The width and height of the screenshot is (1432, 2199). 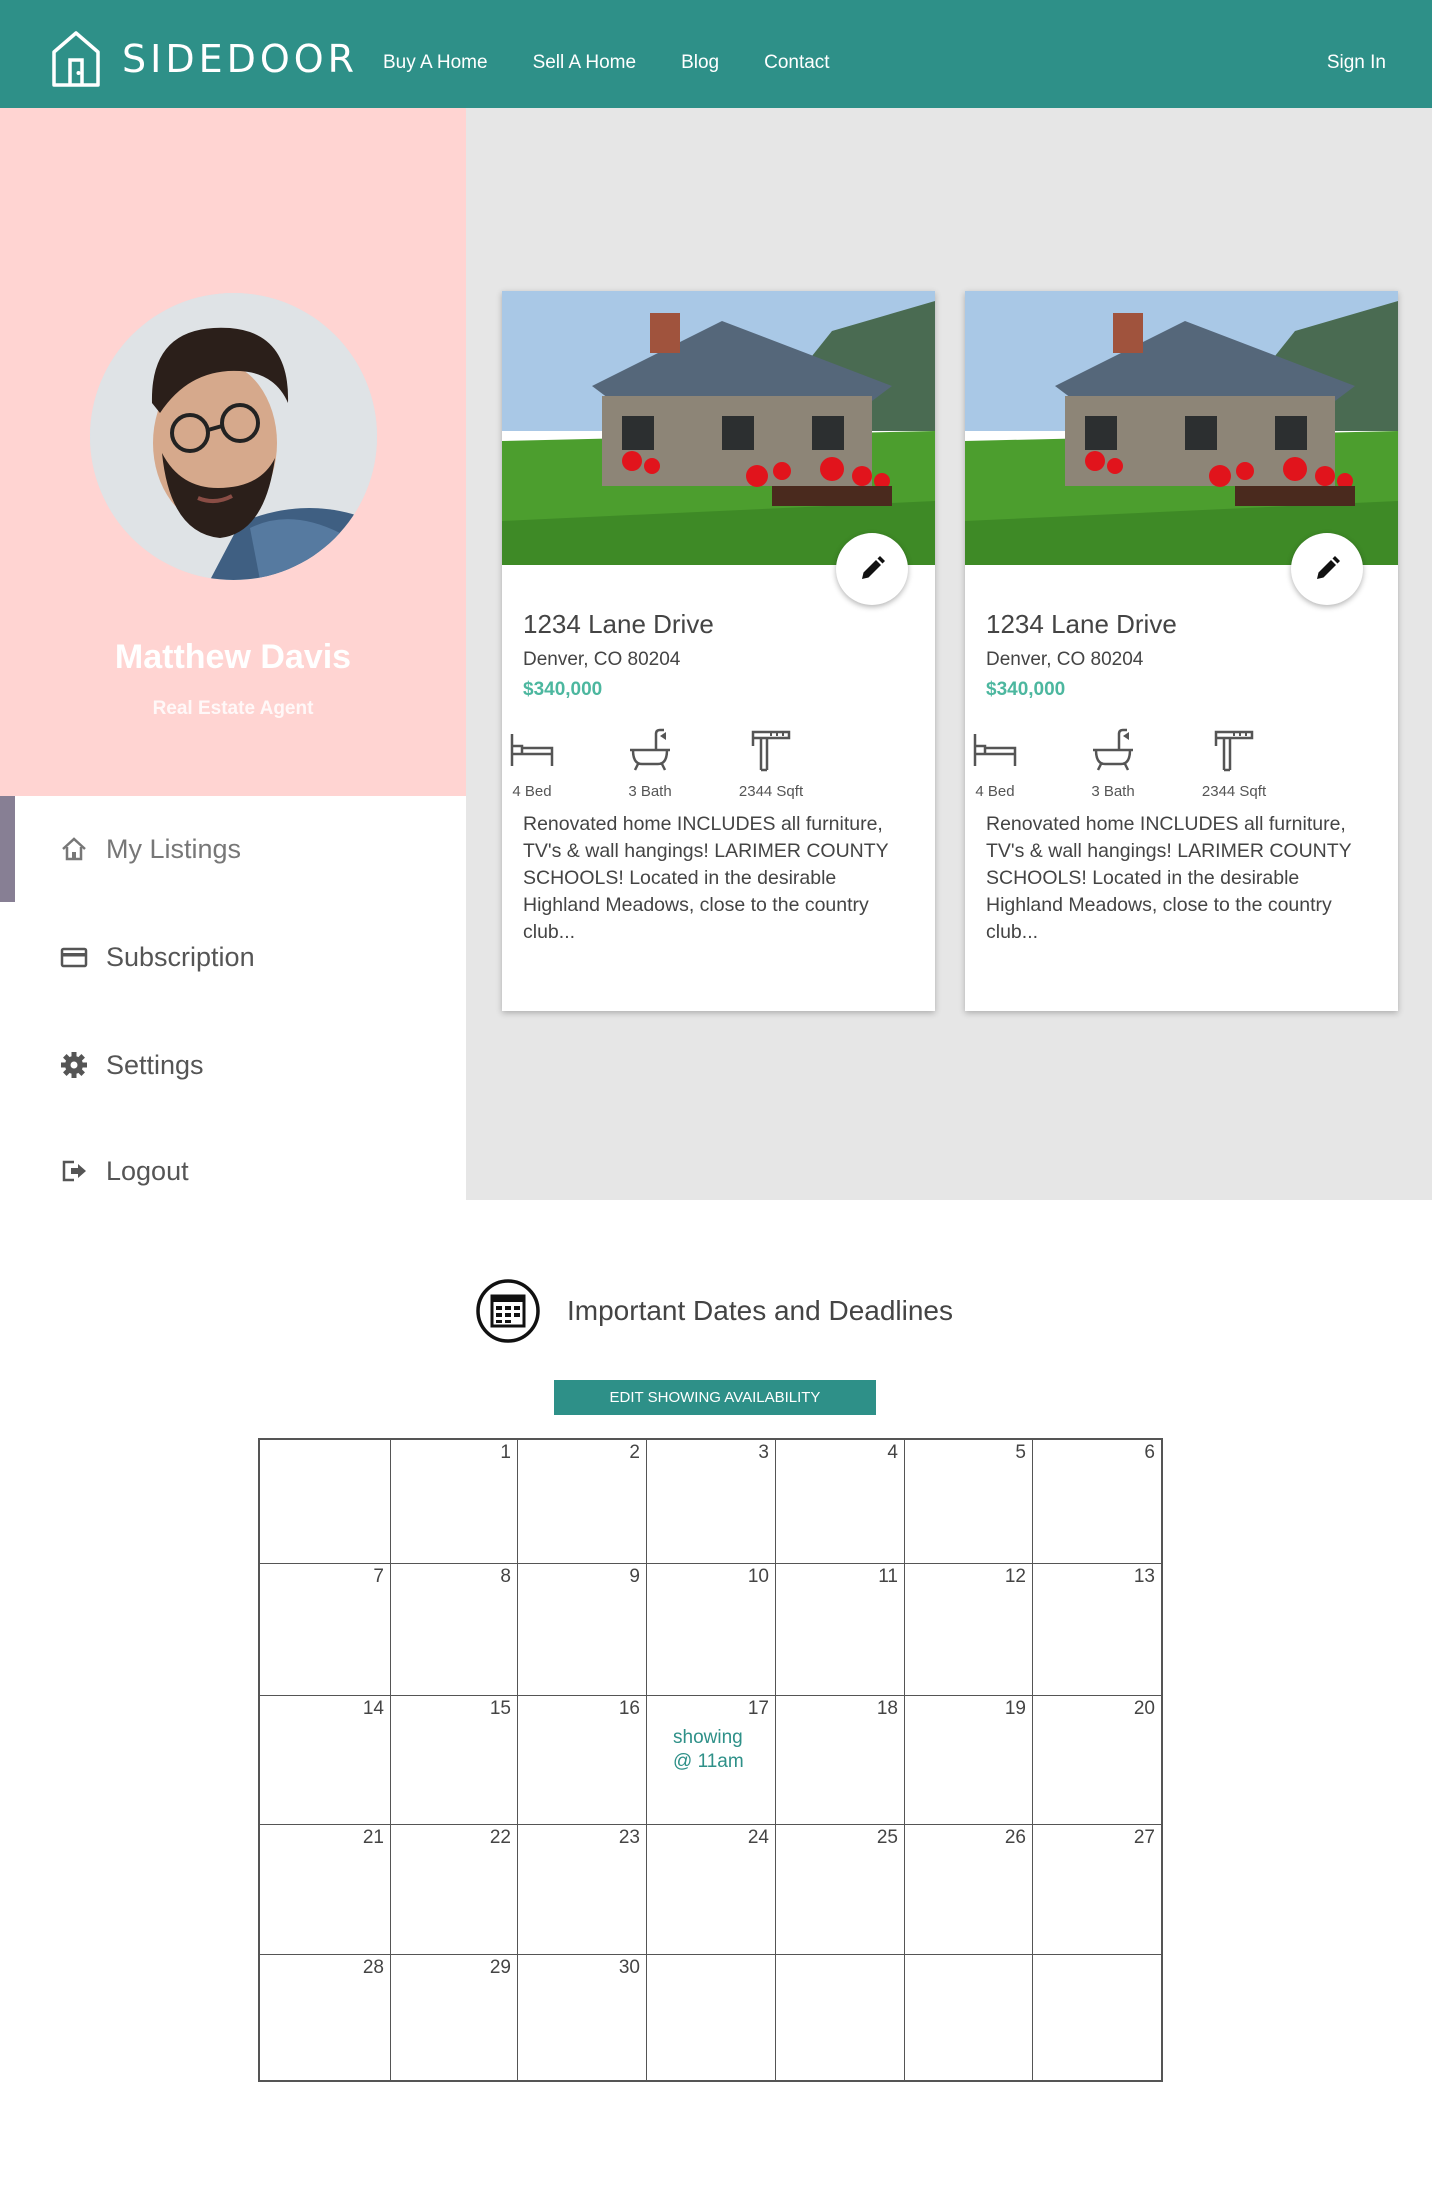 I want to click on calendar-day-number: 9, so click(x=634, y=1576).